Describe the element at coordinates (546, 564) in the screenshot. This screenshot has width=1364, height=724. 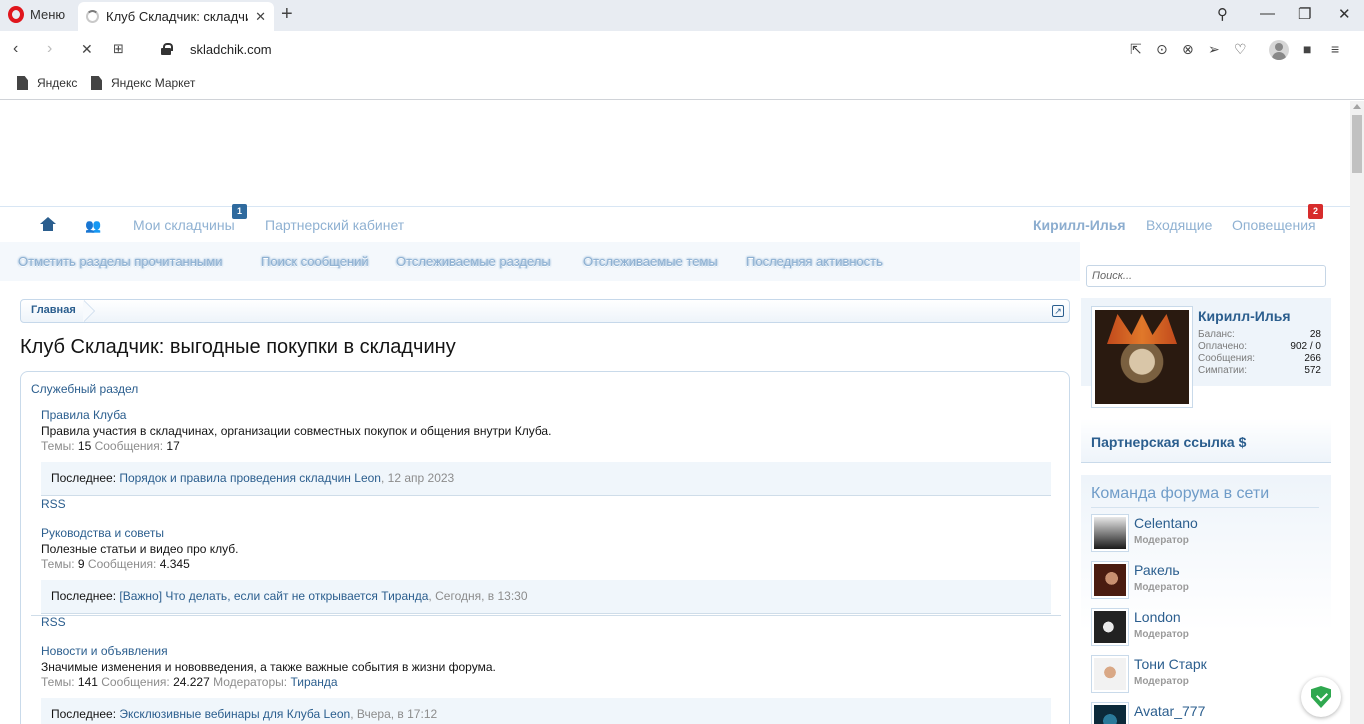
I see `node-stats: Темы: 9 Сообщения: 4.345` at that location.